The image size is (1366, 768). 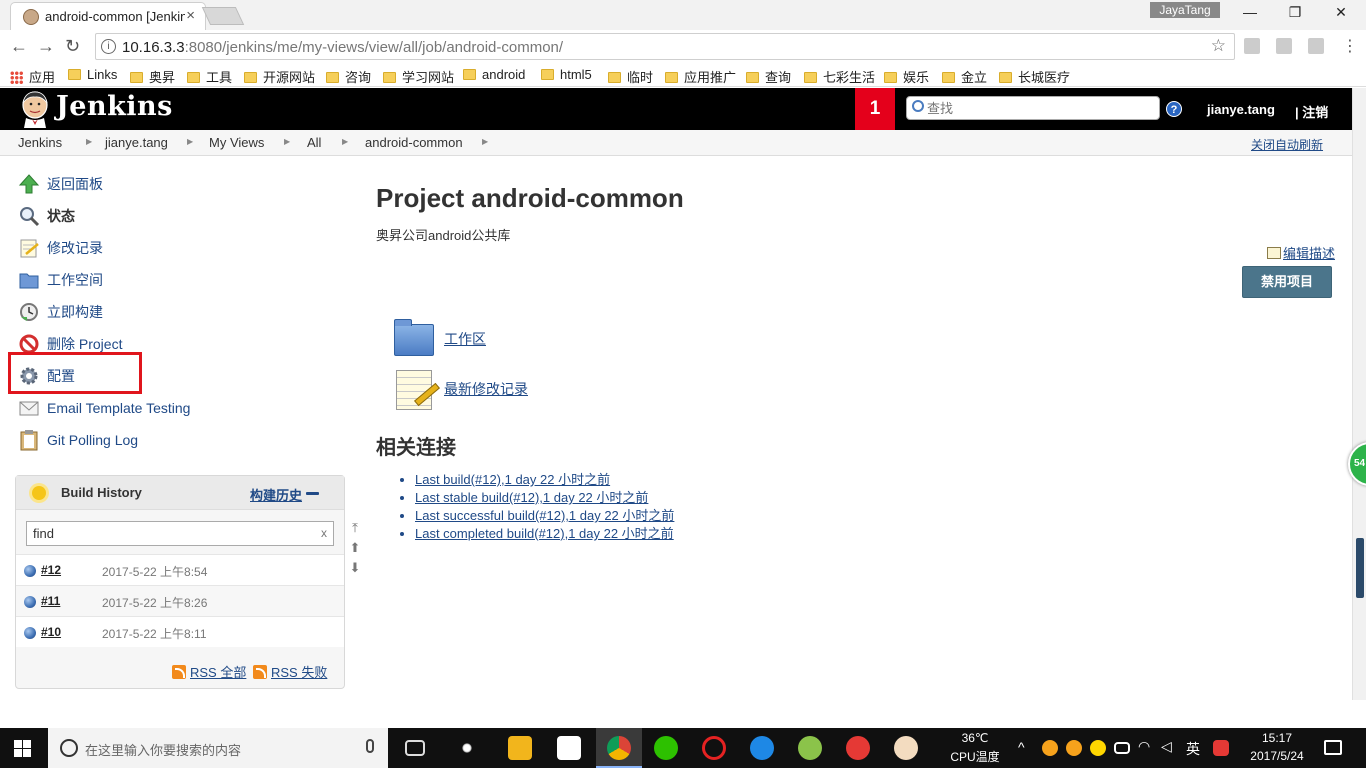 I want to click on bookmark-star-icon: ☆, so click(x=1218, y=46).